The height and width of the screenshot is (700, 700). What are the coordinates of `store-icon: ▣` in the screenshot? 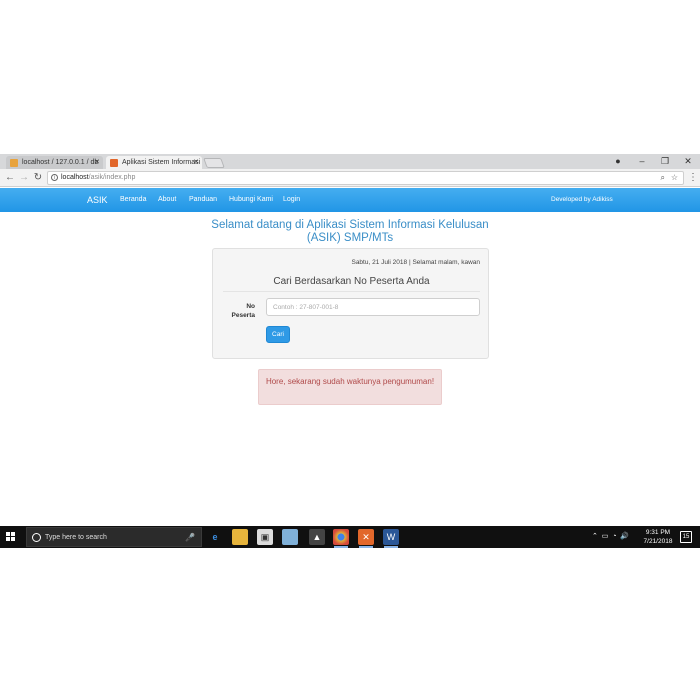 It's located at (265, 537).